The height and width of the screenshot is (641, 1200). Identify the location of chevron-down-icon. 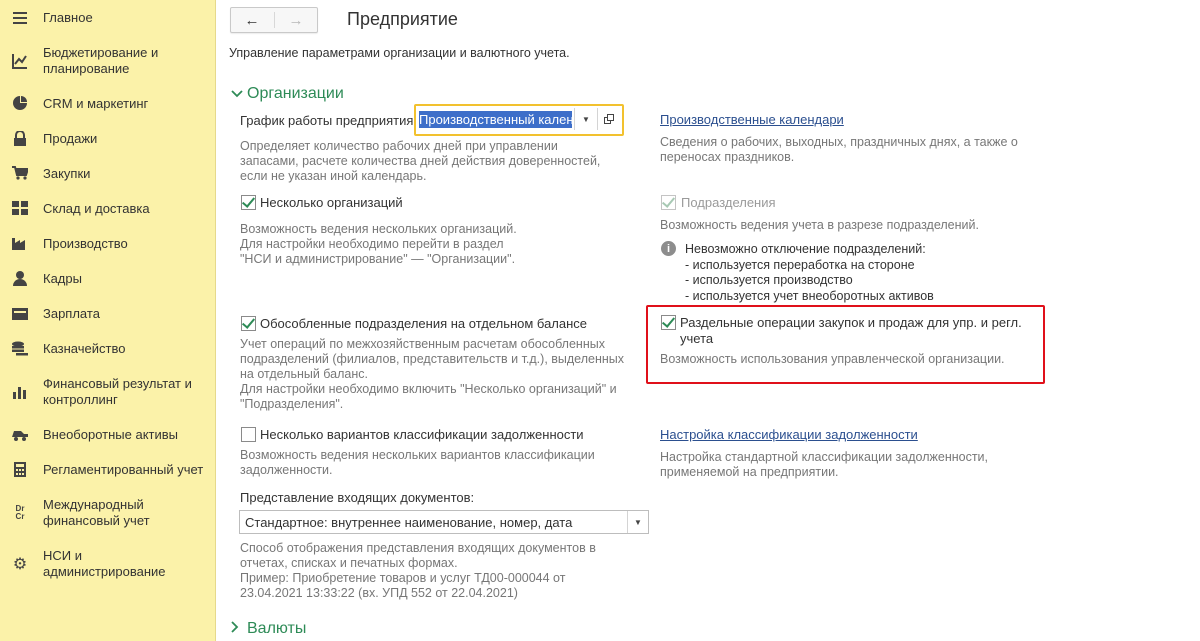
(239, 94).